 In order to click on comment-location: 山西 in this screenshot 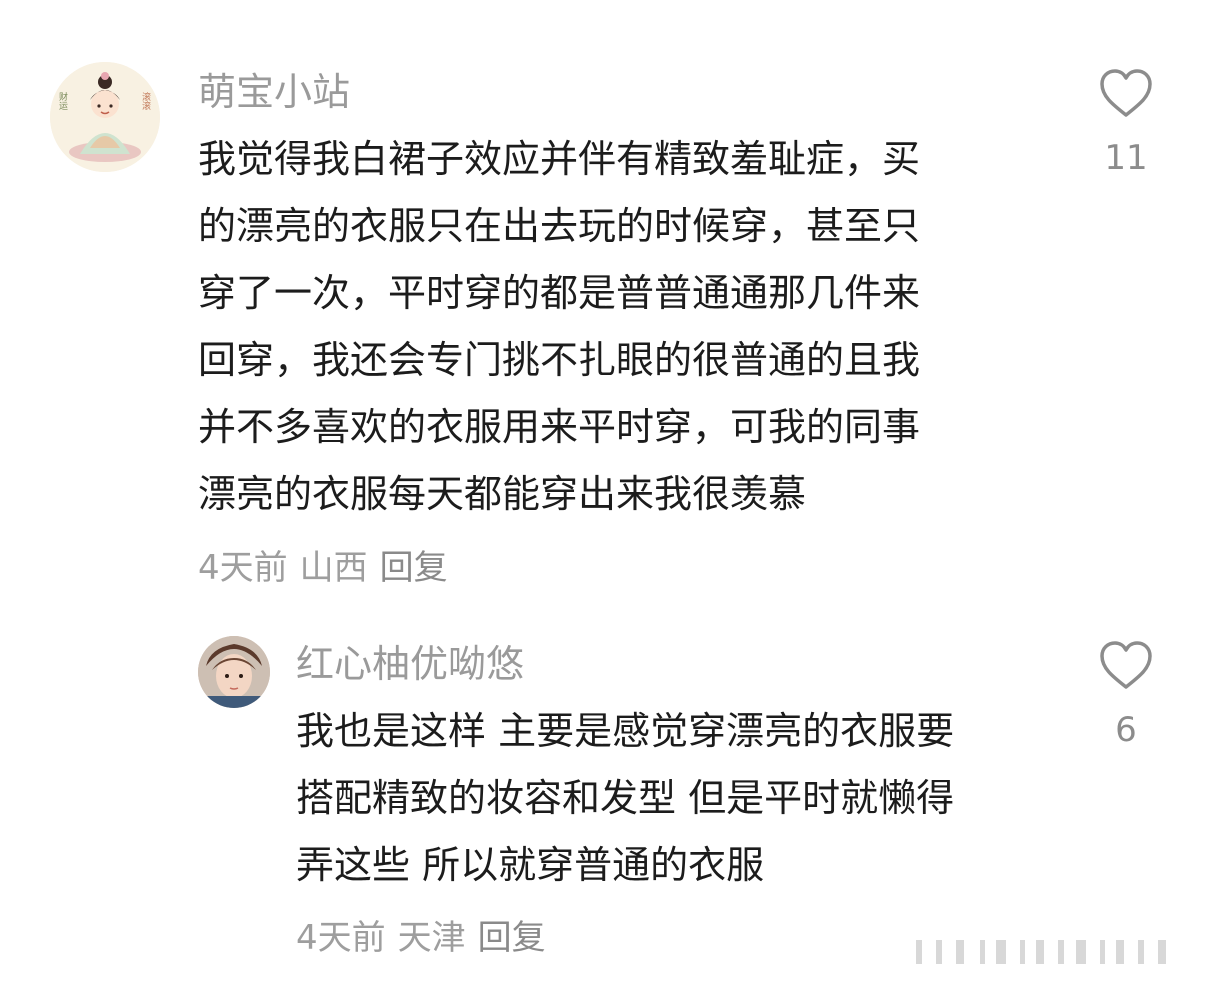, I will do `click(333, 568)`.